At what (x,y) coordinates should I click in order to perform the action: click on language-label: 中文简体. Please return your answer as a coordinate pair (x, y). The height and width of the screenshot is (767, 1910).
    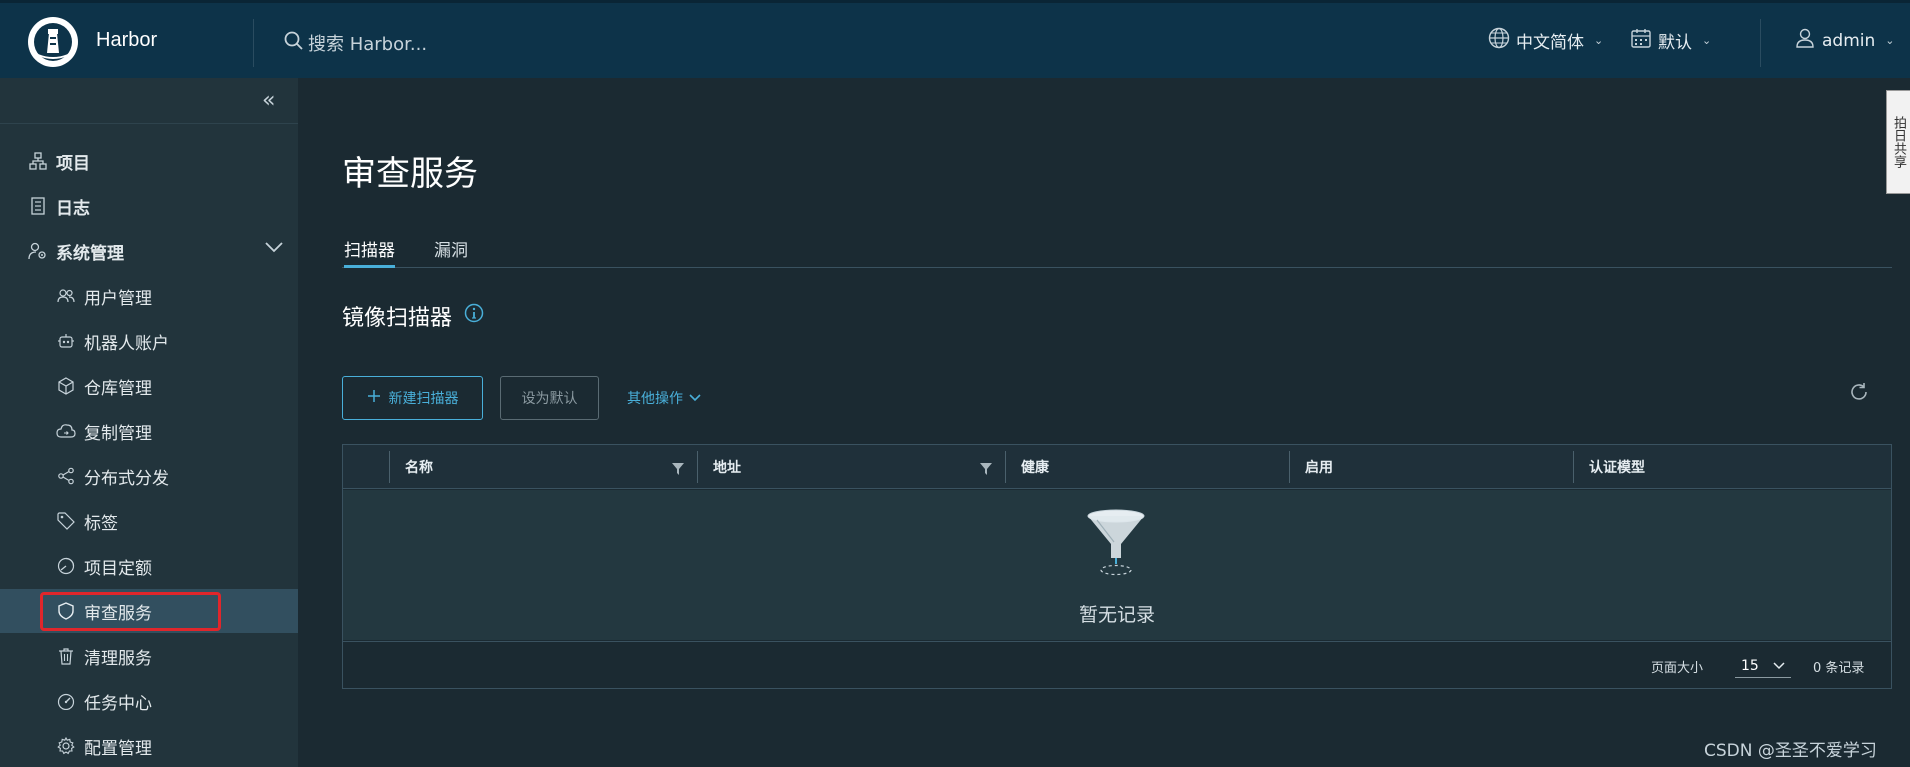
    Looking at the image, I should click on (1550, 43).